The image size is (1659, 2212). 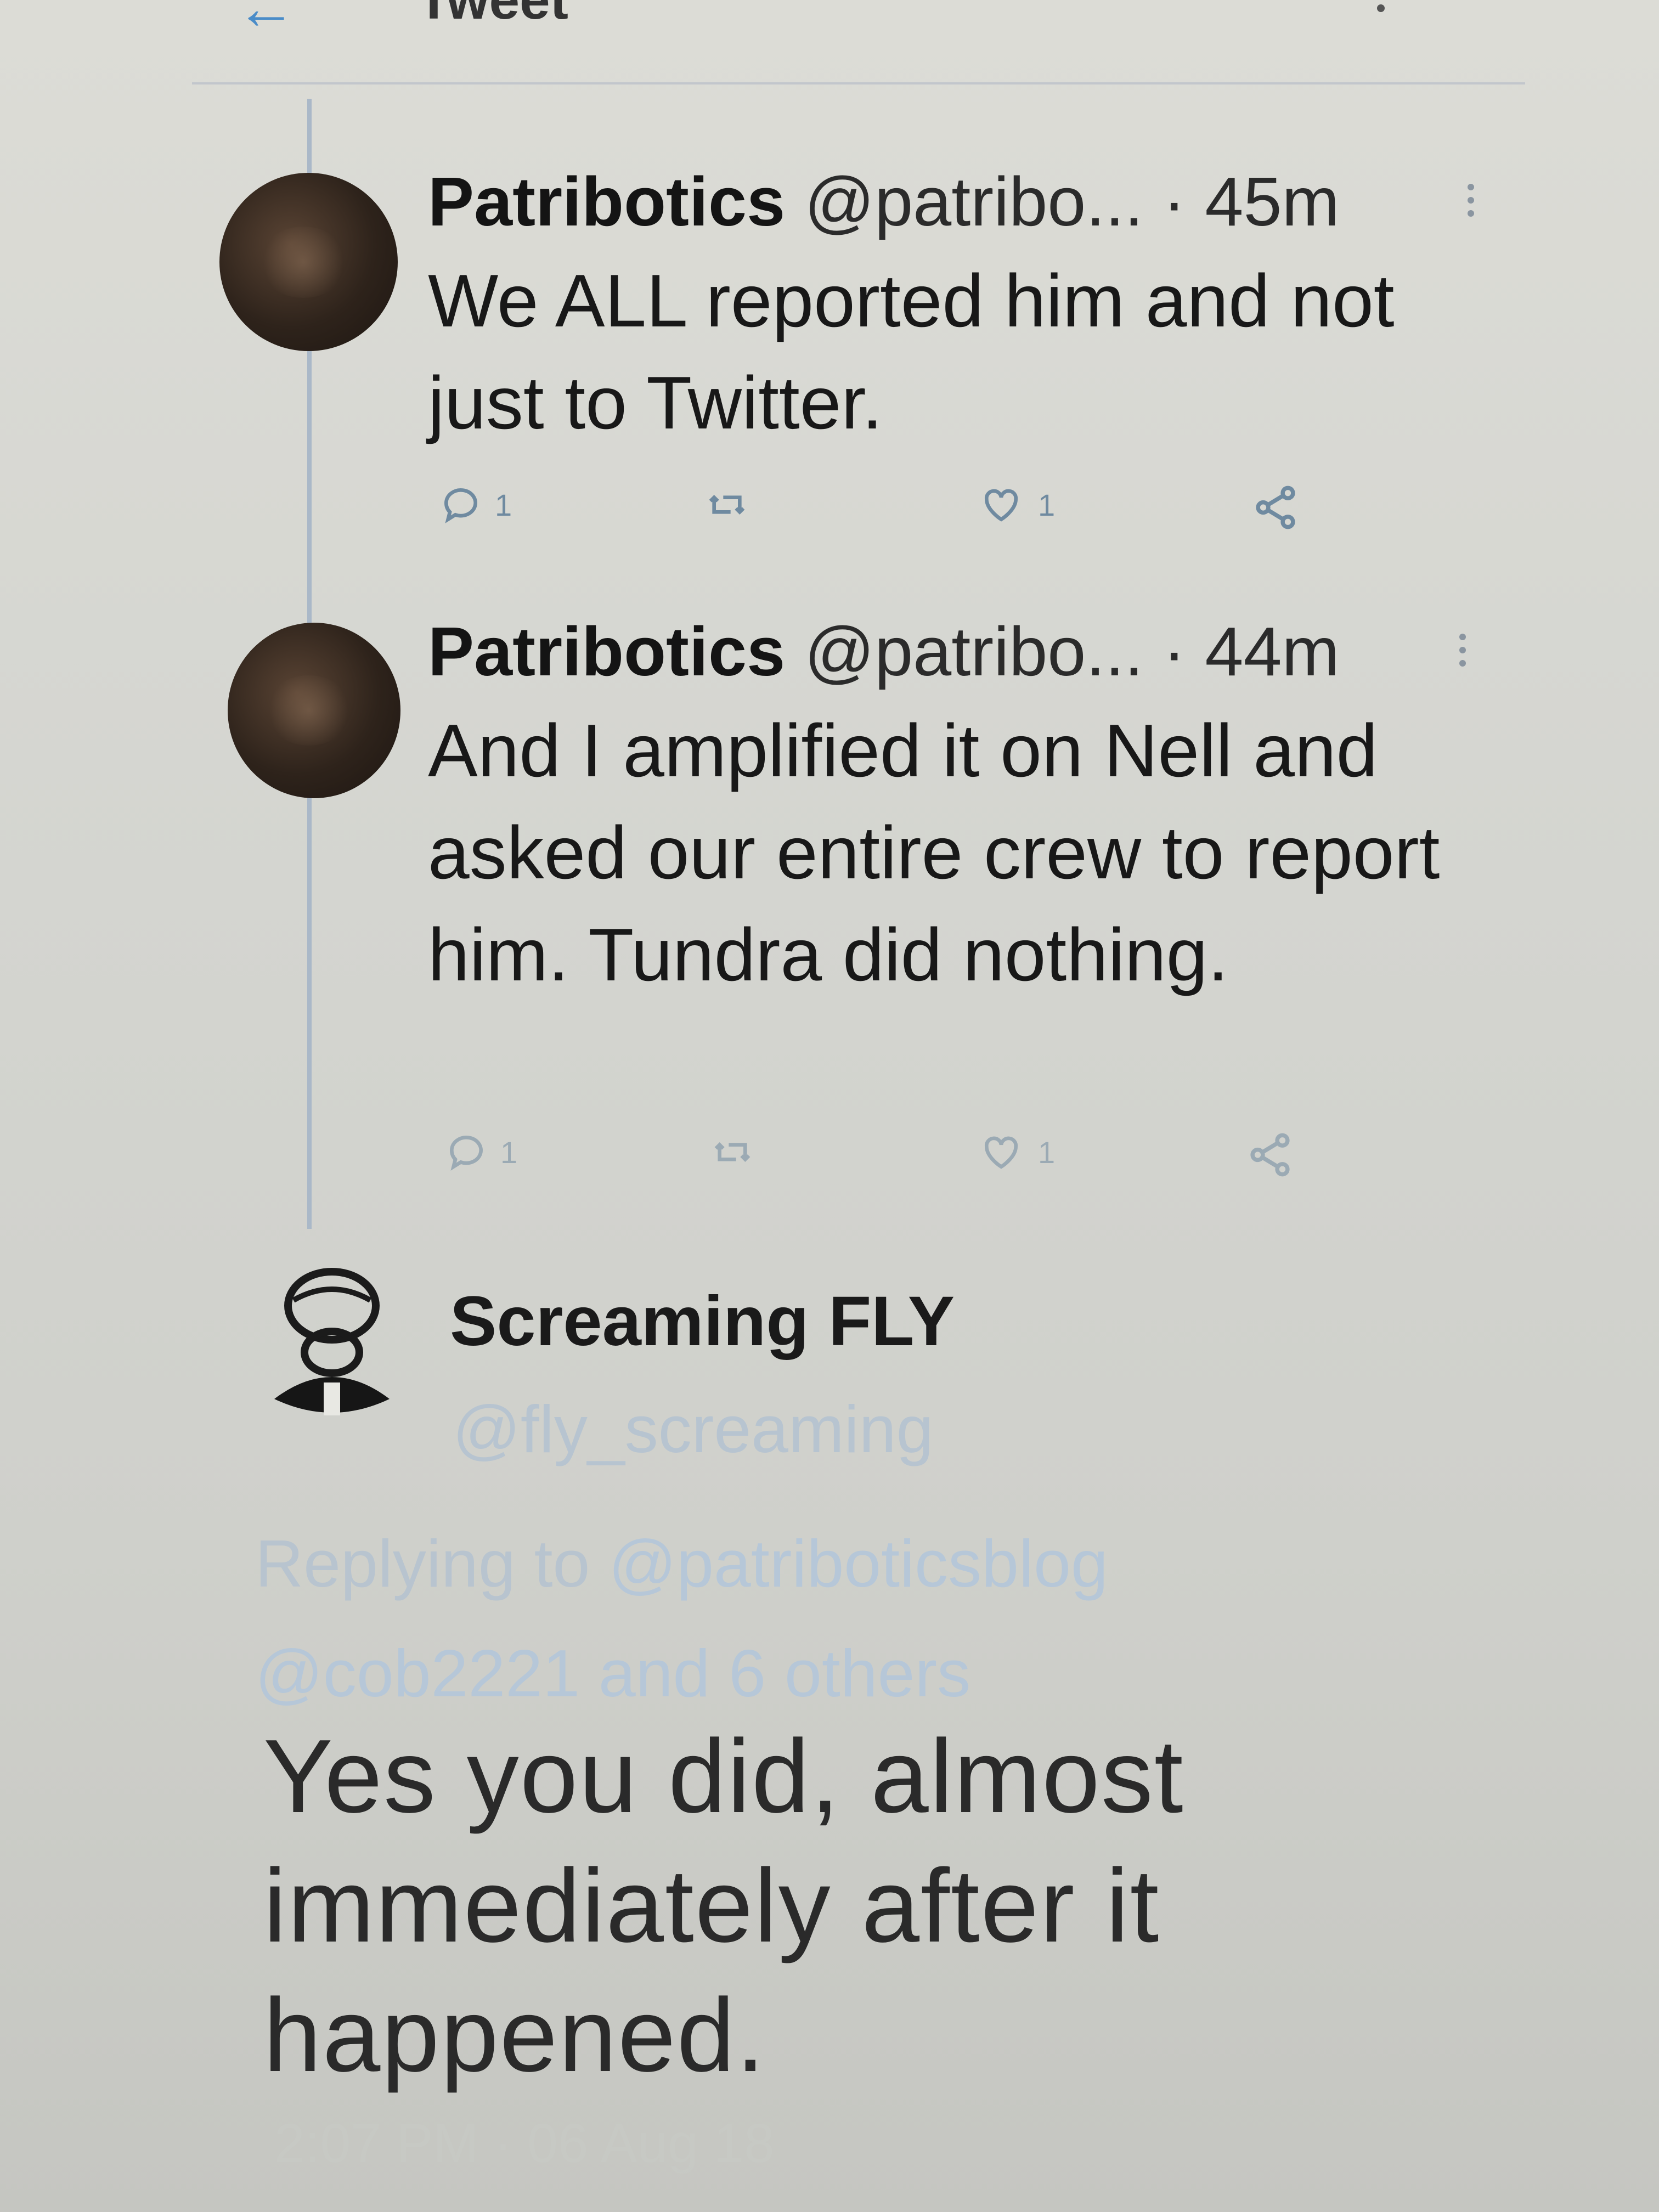 I want to click on user-handle: @fly_screaming, so click(x=693, y=1430).